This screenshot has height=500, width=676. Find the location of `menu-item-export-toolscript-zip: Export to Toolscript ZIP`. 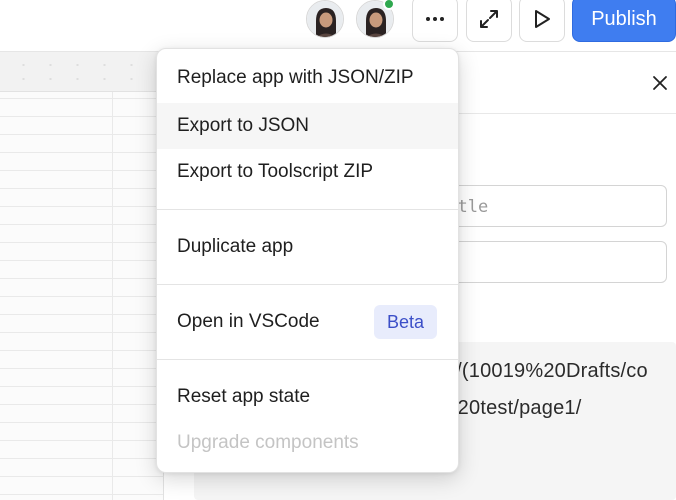

menu-item-export-toolscript-zip: Export to Toolscript ZIP is located at coordinates (307, 172).